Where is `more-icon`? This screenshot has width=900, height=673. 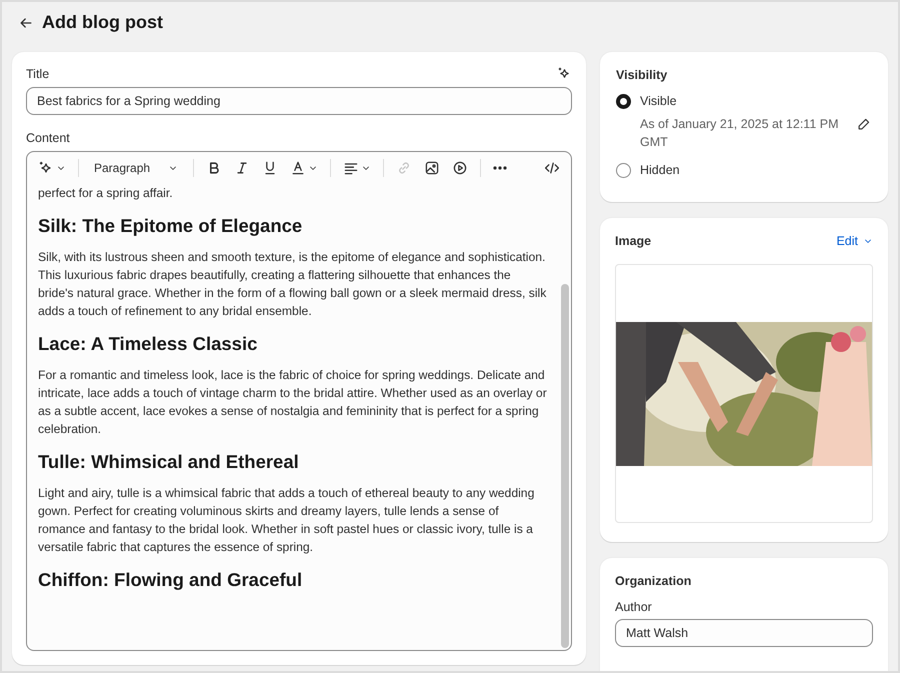
more-icon is located at coordinates (500, 168).